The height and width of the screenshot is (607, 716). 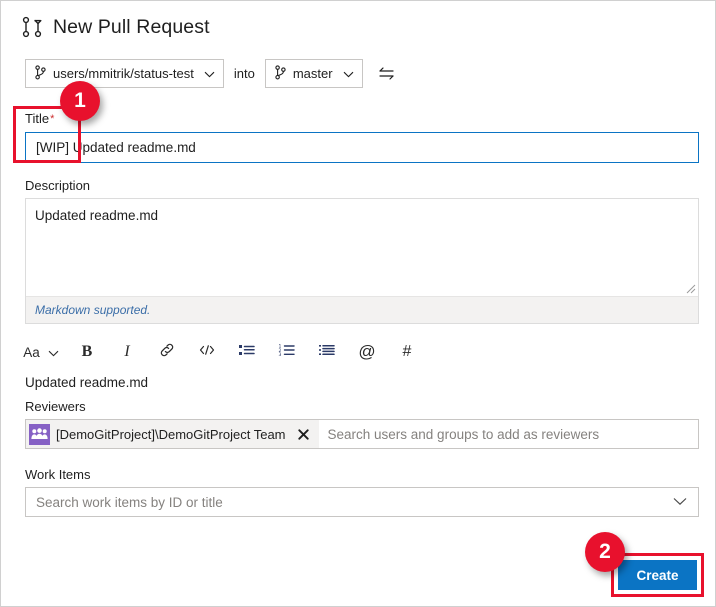 I want to click on link-icon, so click(x=167, y=352).